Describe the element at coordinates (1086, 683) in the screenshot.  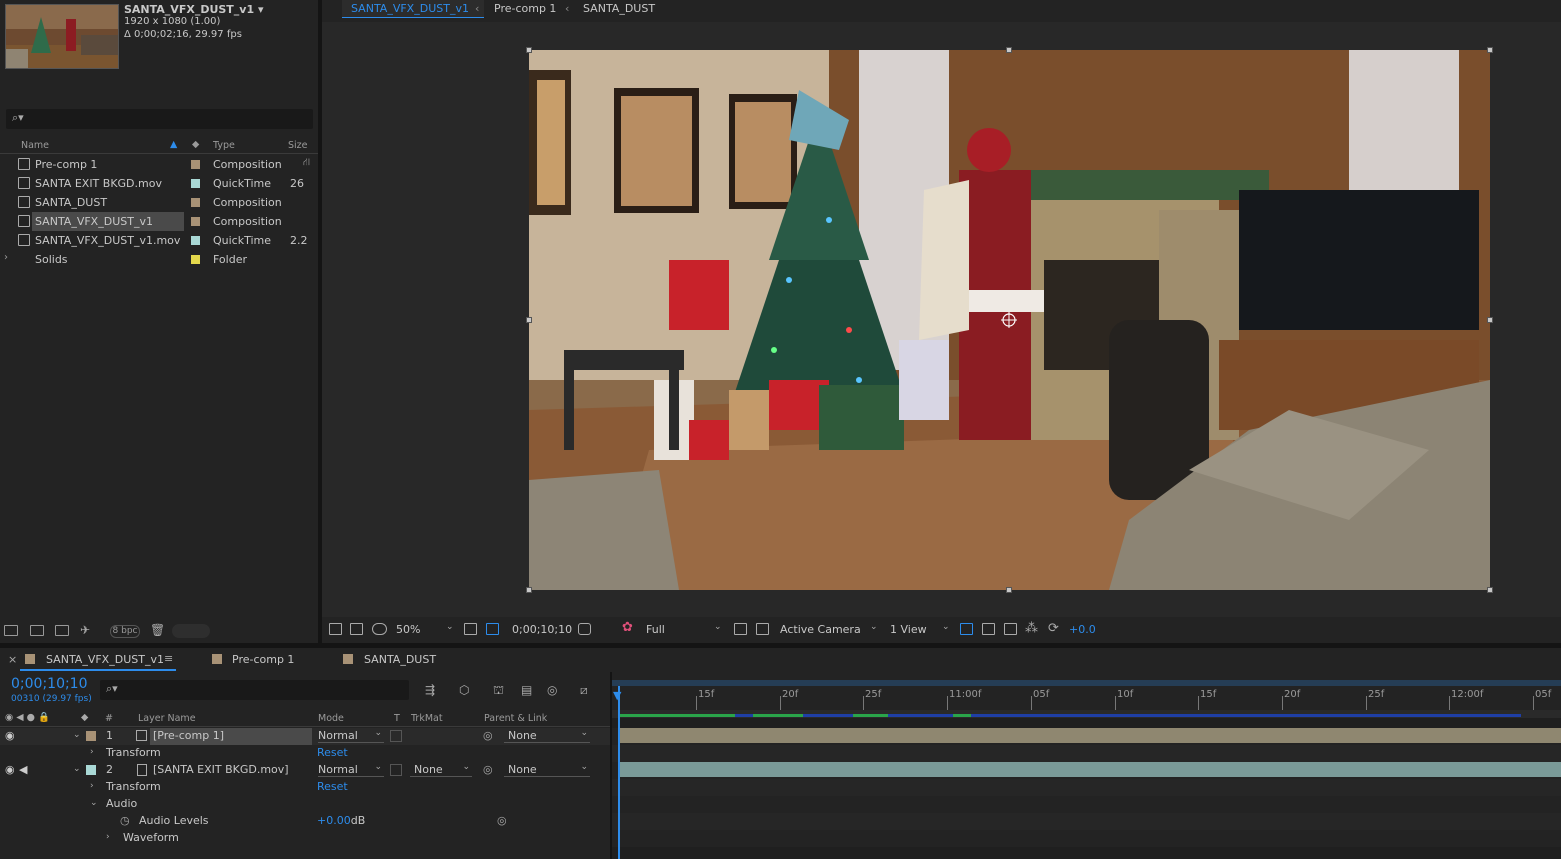
I see `work-area-bar` at that location.